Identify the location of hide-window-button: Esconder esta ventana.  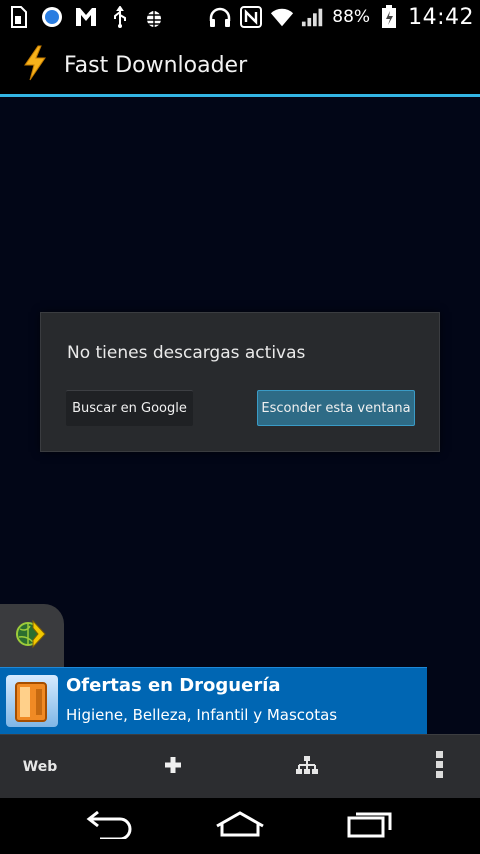
(336, 408).